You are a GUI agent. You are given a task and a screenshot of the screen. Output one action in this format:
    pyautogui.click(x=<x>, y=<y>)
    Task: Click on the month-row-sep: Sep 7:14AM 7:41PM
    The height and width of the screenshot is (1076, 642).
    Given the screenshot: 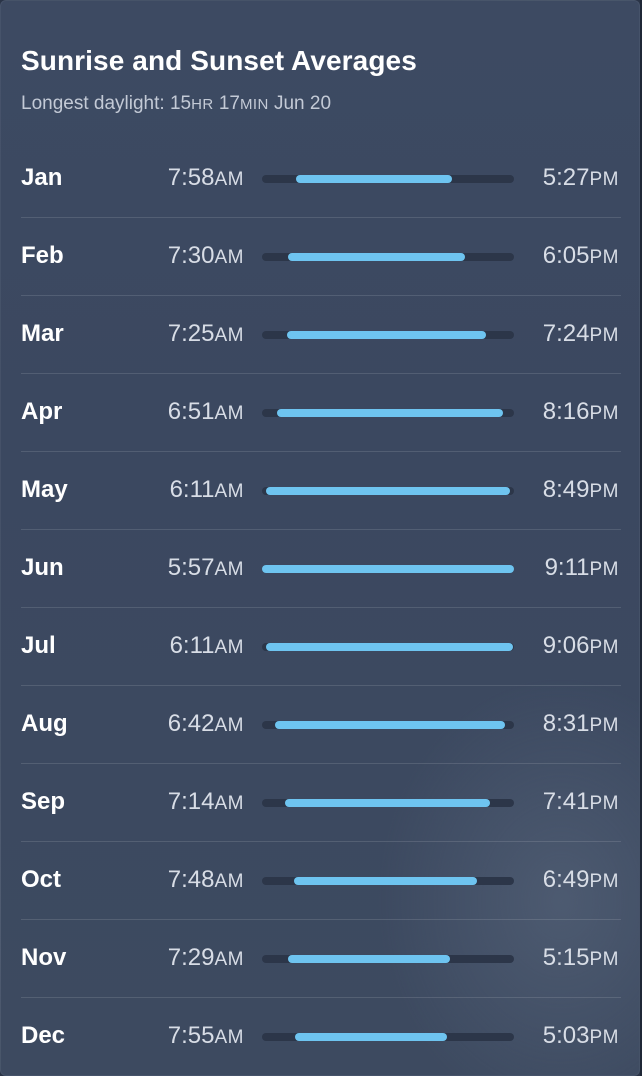 What is the action you would take?
    pyautogui.click(x=321, y=803)
    